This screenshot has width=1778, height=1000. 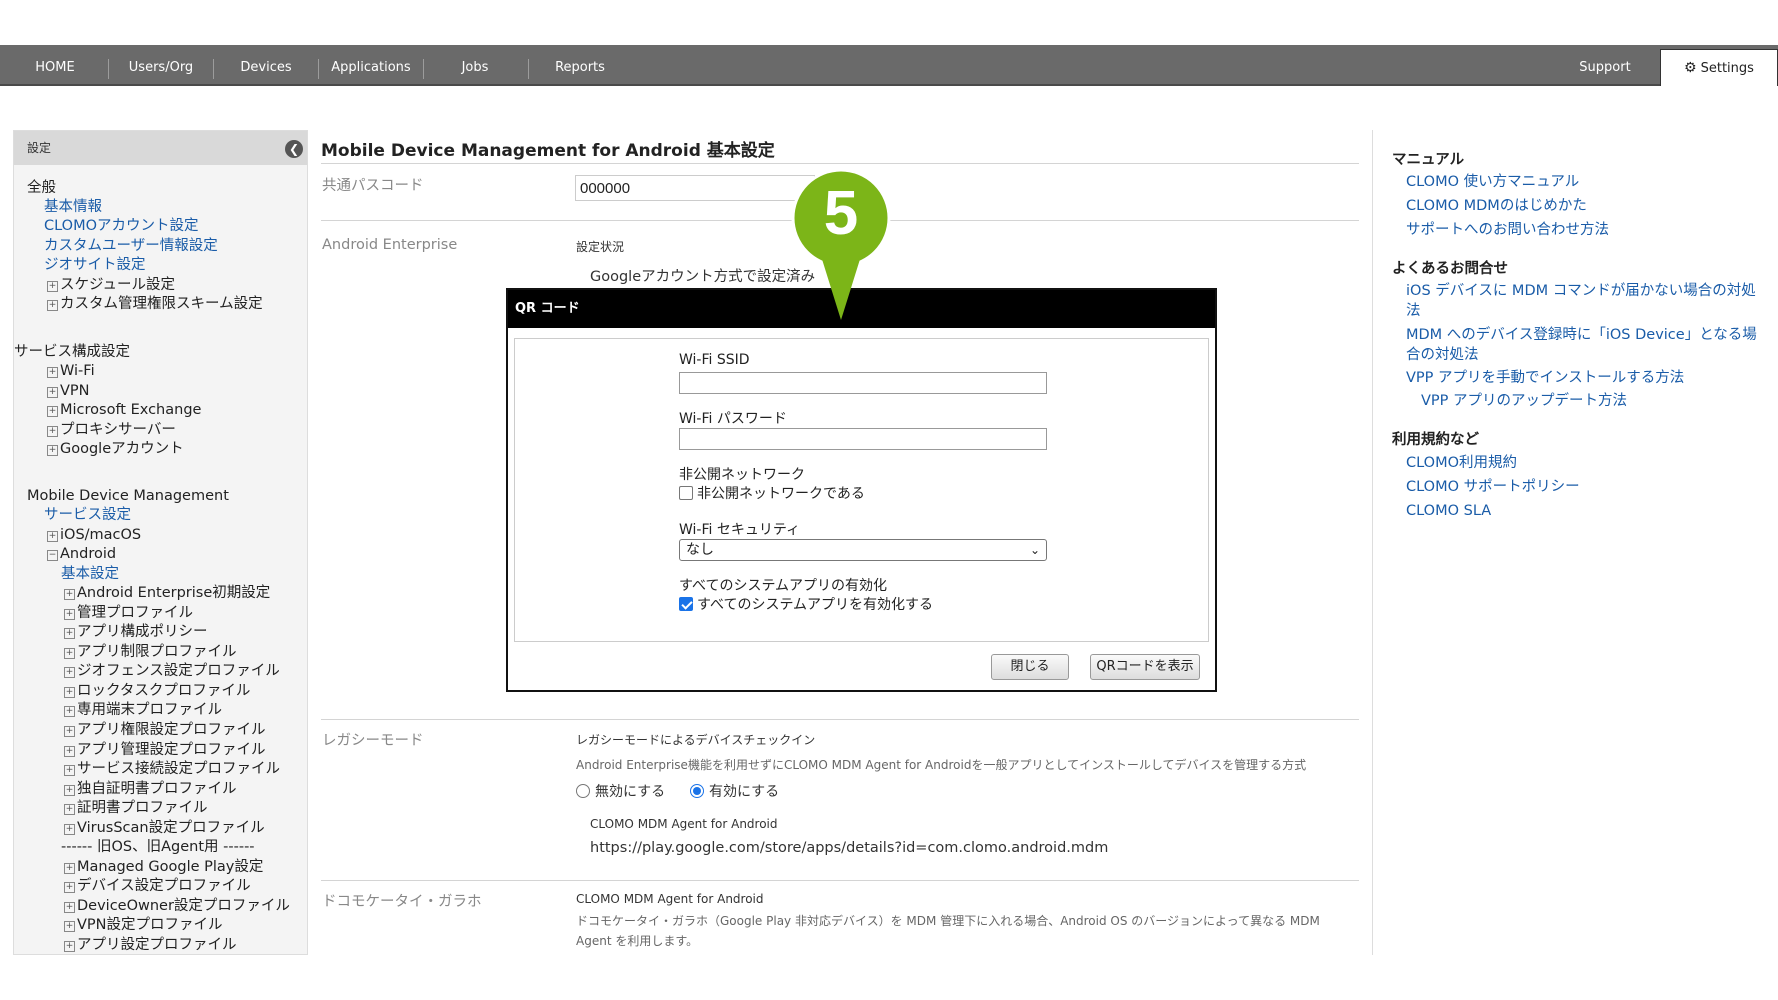 What do you see at coordinates (128, 613) in the screenshot?
I see `sidebar-item-management-profile: + 管理プロファイル` at bounding box center [128, 613].